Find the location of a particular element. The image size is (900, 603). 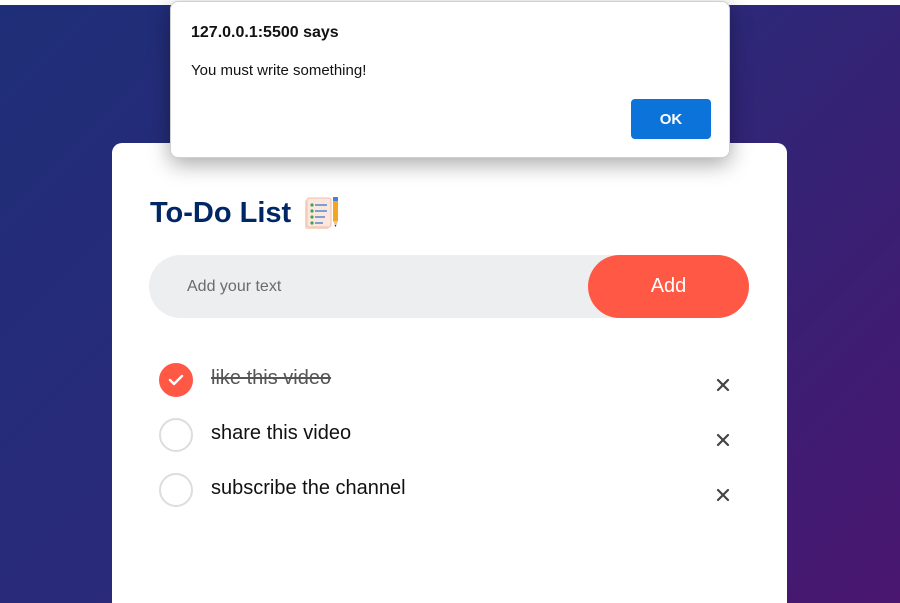

page-title: To-Do List is located at coordinates (221, 212).